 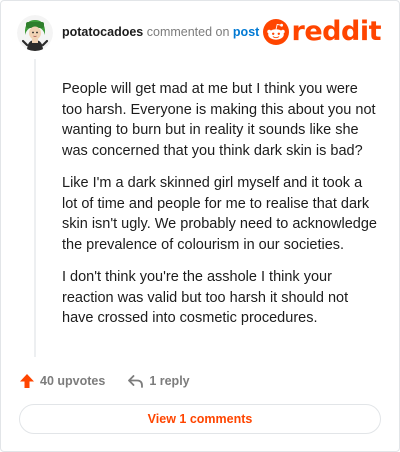 What do you see at coordinates (102, 32) in the screenshot?
I see `username-link: potatocadoes` at bounding box center [102, 32].